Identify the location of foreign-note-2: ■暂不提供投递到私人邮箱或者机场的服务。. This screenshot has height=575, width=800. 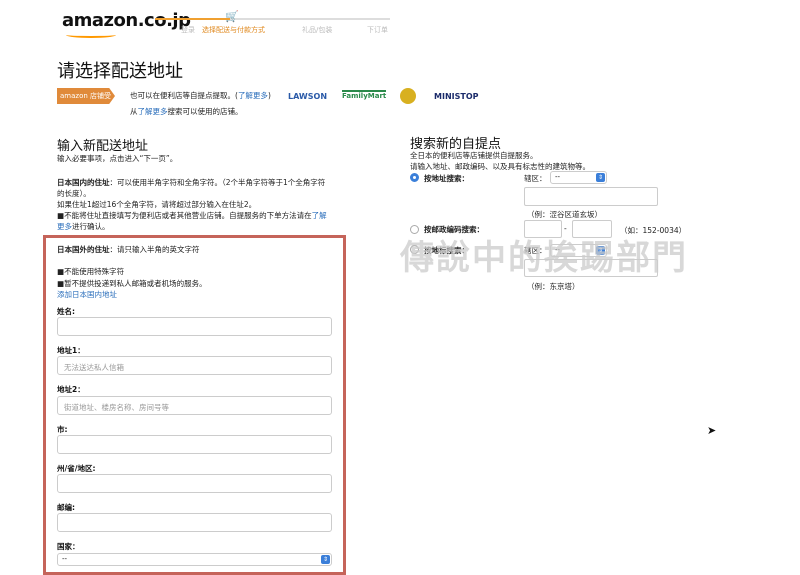
(132, 283).